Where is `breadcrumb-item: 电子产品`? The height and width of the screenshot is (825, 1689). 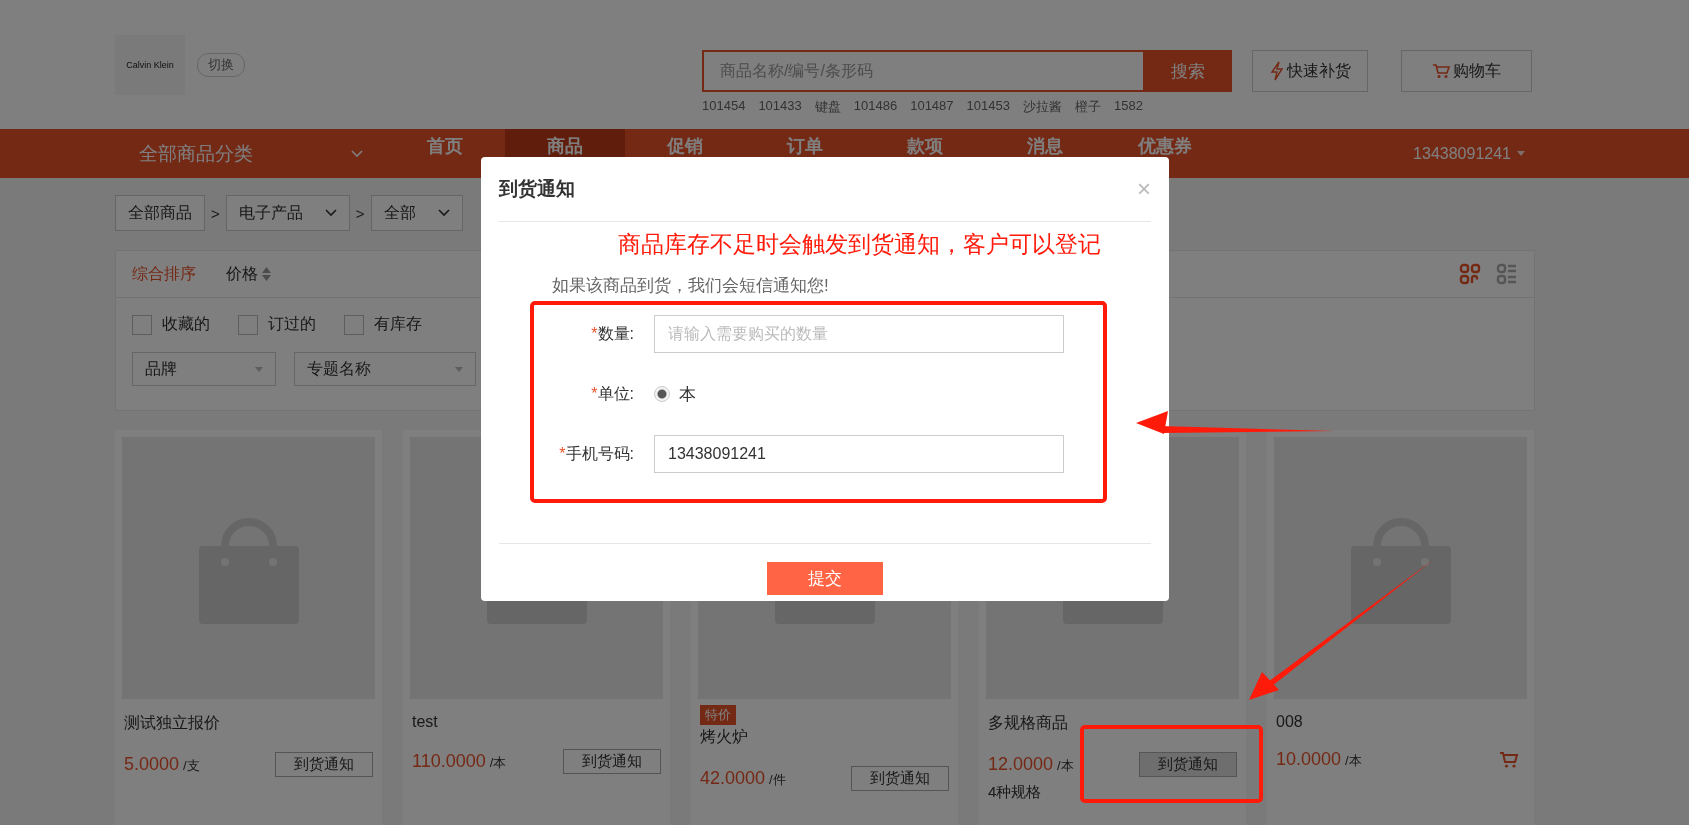 breadcrumb-item: 电子产品 is located at coordinates (287, 213).